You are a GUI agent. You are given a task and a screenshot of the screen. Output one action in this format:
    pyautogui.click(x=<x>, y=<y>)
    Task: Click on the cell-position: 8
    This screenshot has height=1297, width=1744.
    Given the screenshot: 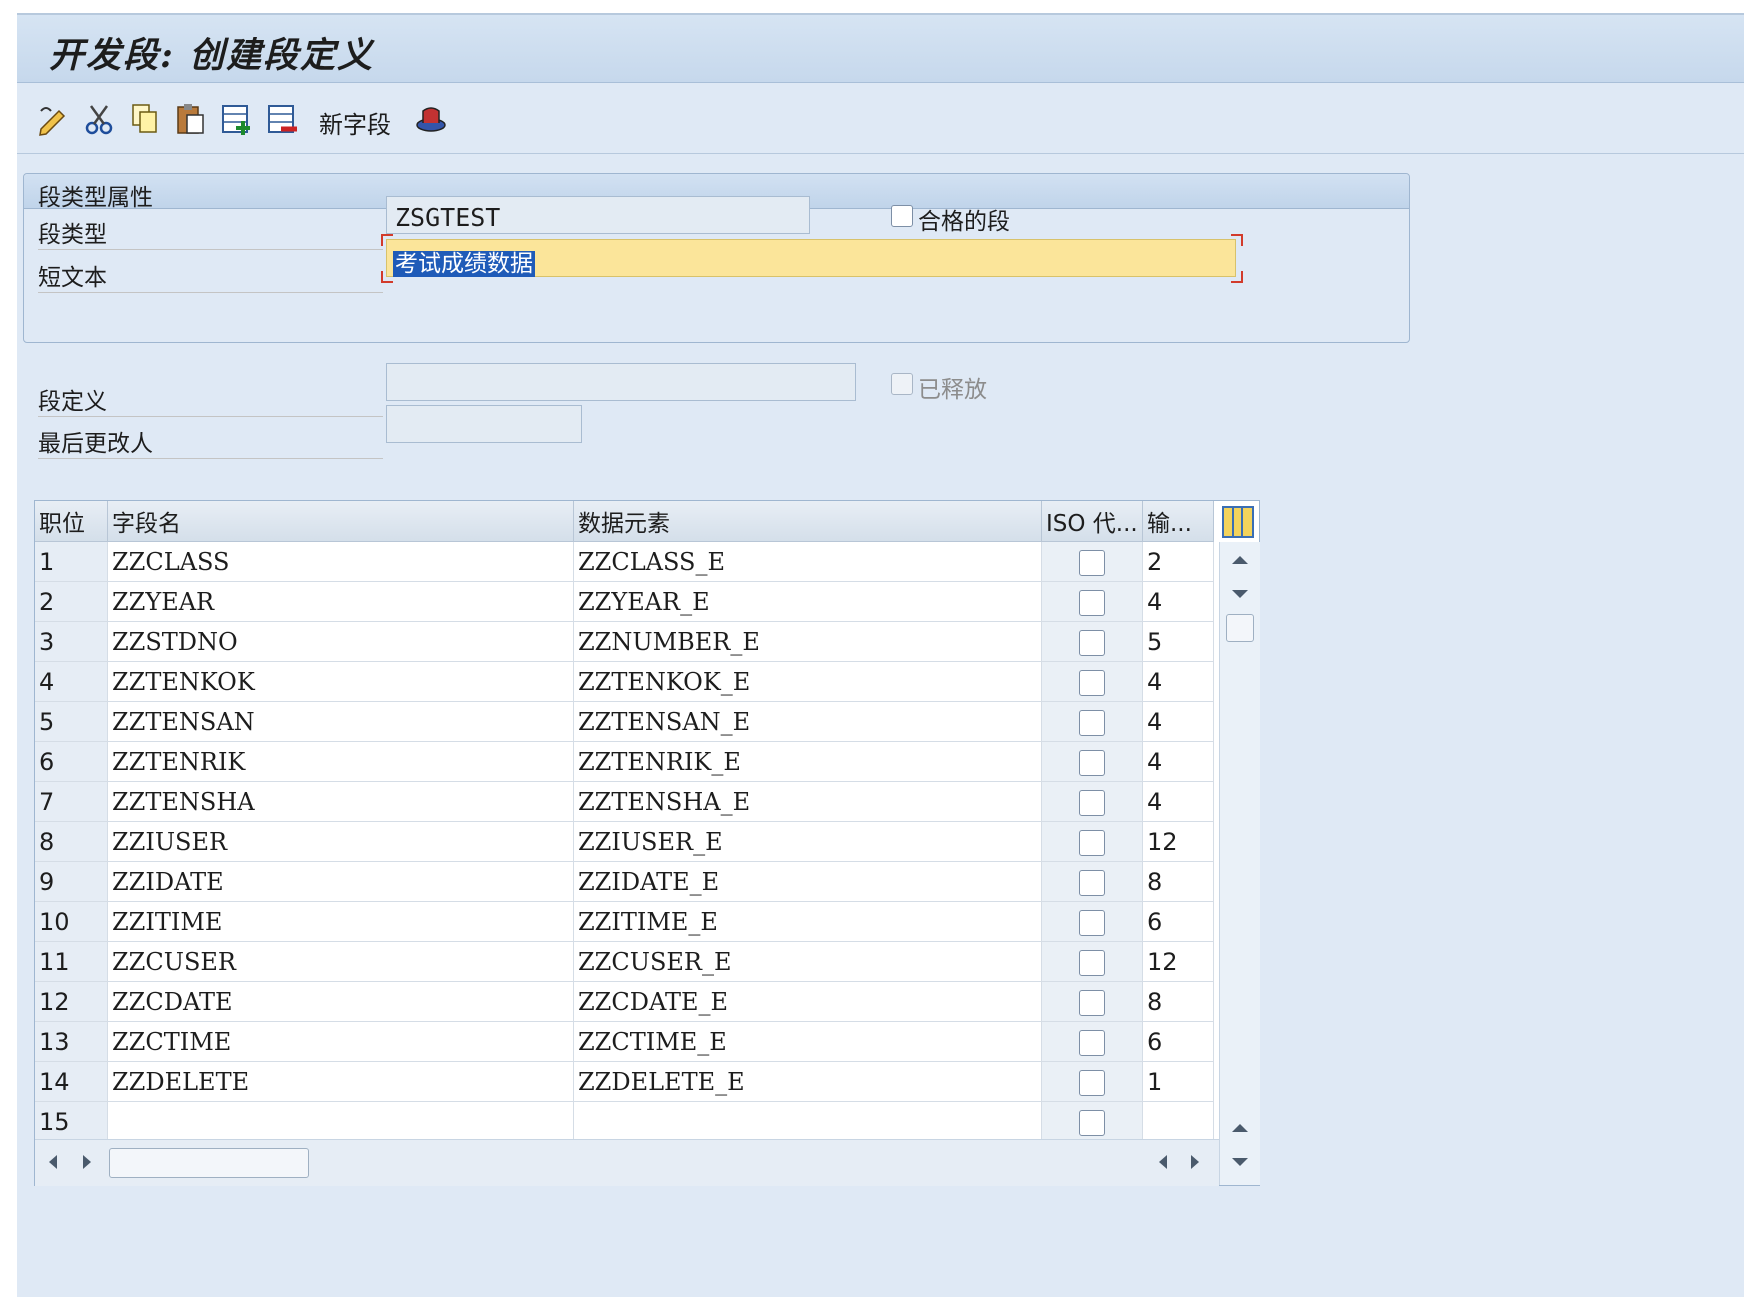 What is the action you would take?
    pyautogui.click(x=71, y=841)
    